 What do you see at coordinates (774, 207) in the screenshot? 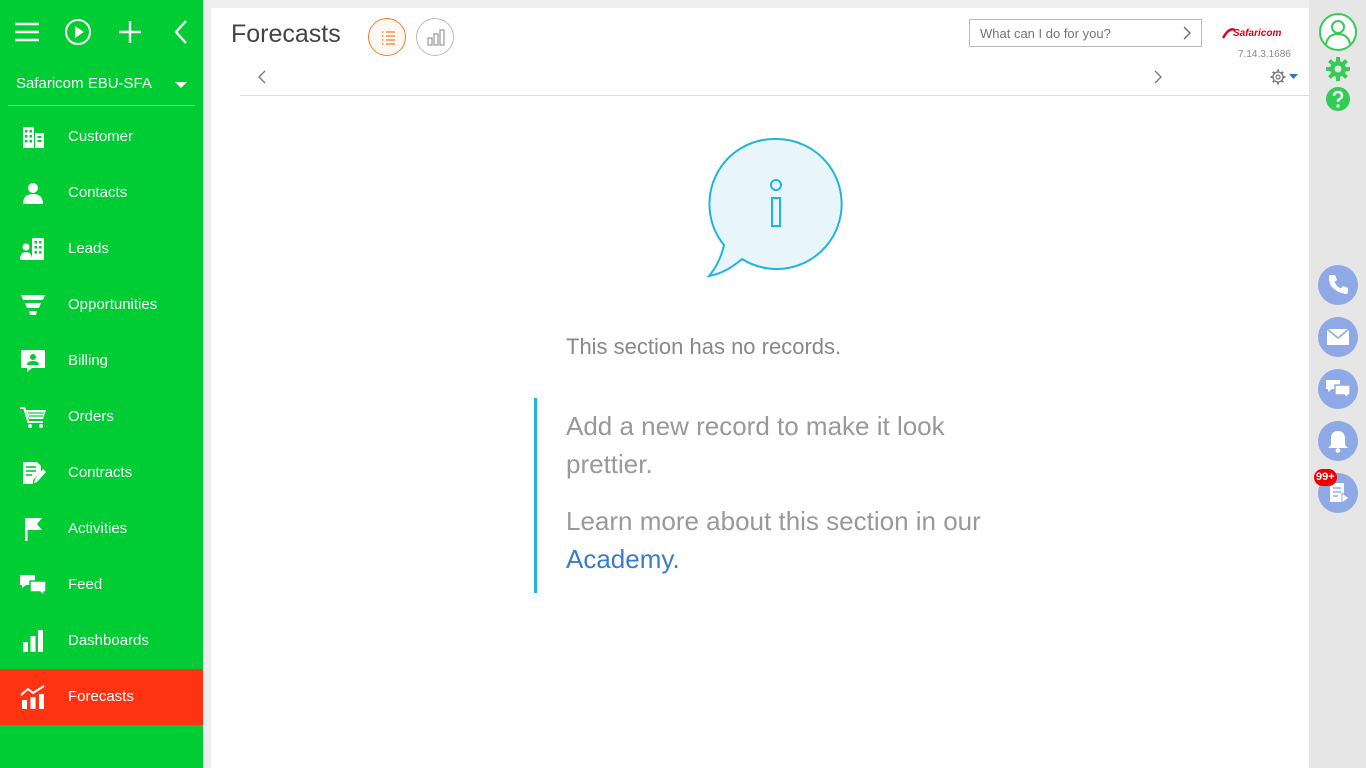
I see `info-bubble-icon` at bounding box center [774, 207].